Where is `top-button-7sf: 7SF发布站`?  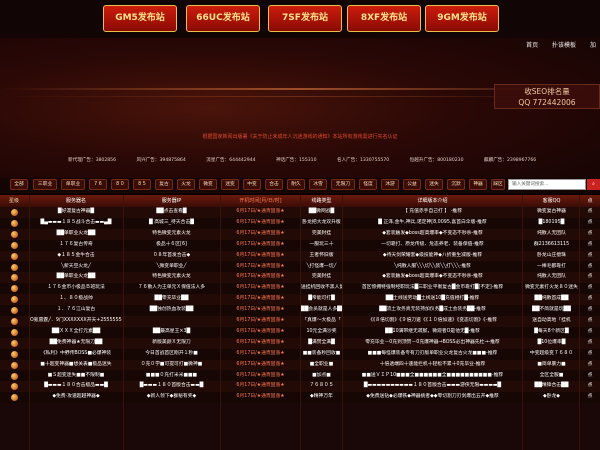 top-button-7sf: 7SF发布站 is located at coordinates (305, 18).